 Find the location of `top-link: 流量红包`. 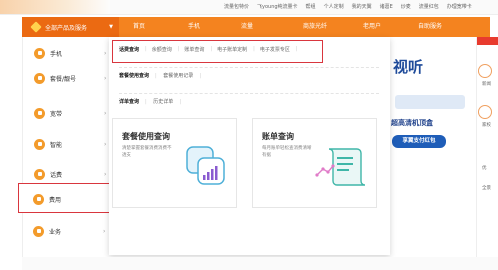

top-link: 流量红包 is located at coordinates (429, 7).